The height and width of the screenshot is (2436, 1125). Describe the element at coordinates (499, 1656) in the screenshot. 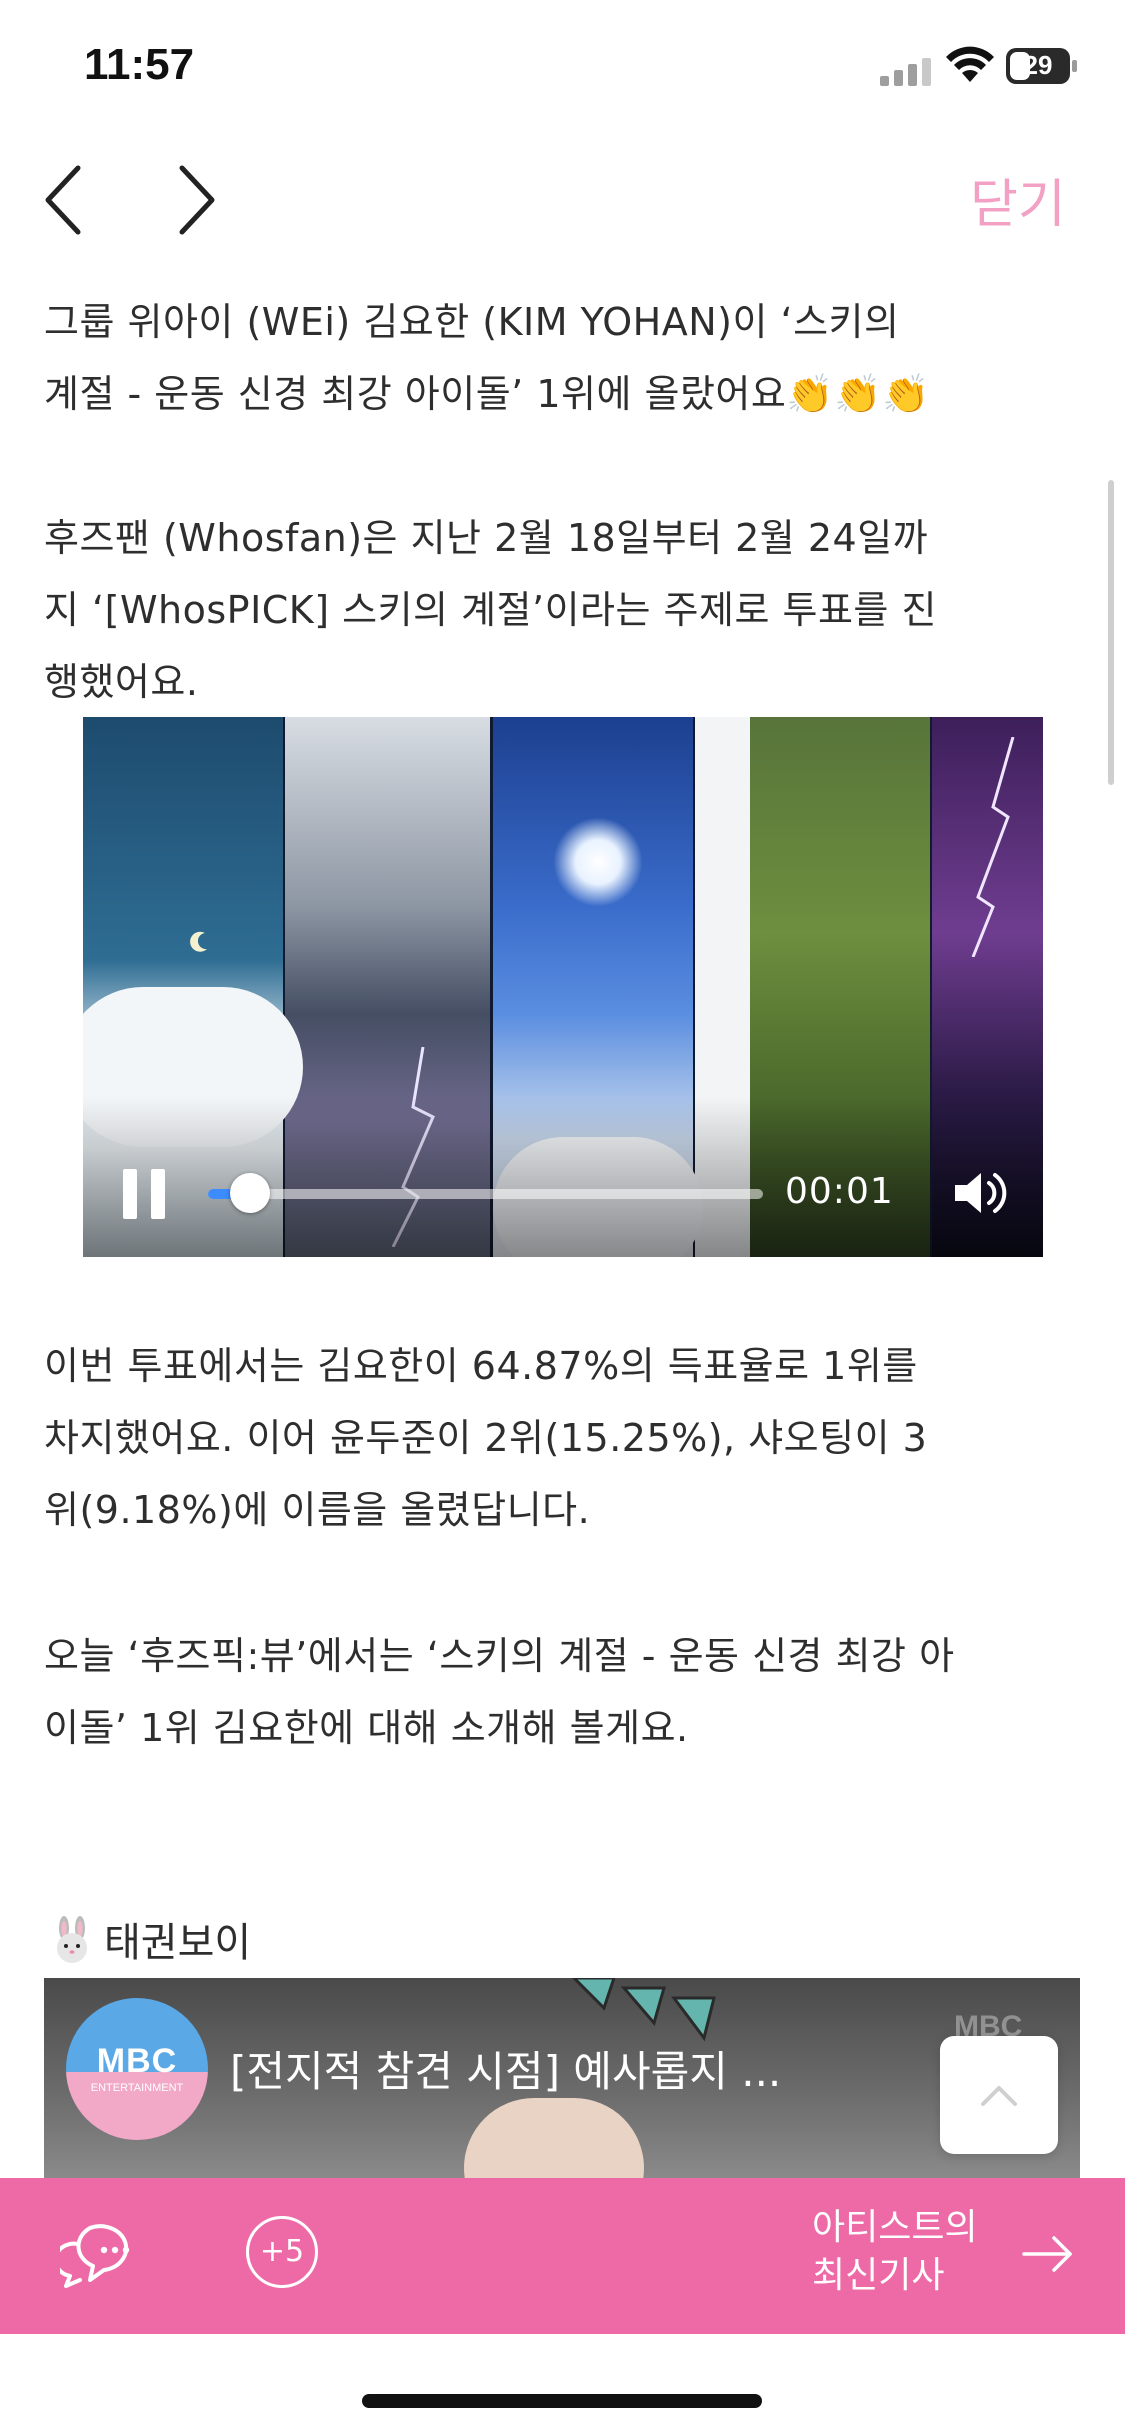

I see `paragraph-line: 오늘 ‘후즈픽:뷰’에서는 ‘스키의 계절 - 운동 신경 최강 아` at that location.